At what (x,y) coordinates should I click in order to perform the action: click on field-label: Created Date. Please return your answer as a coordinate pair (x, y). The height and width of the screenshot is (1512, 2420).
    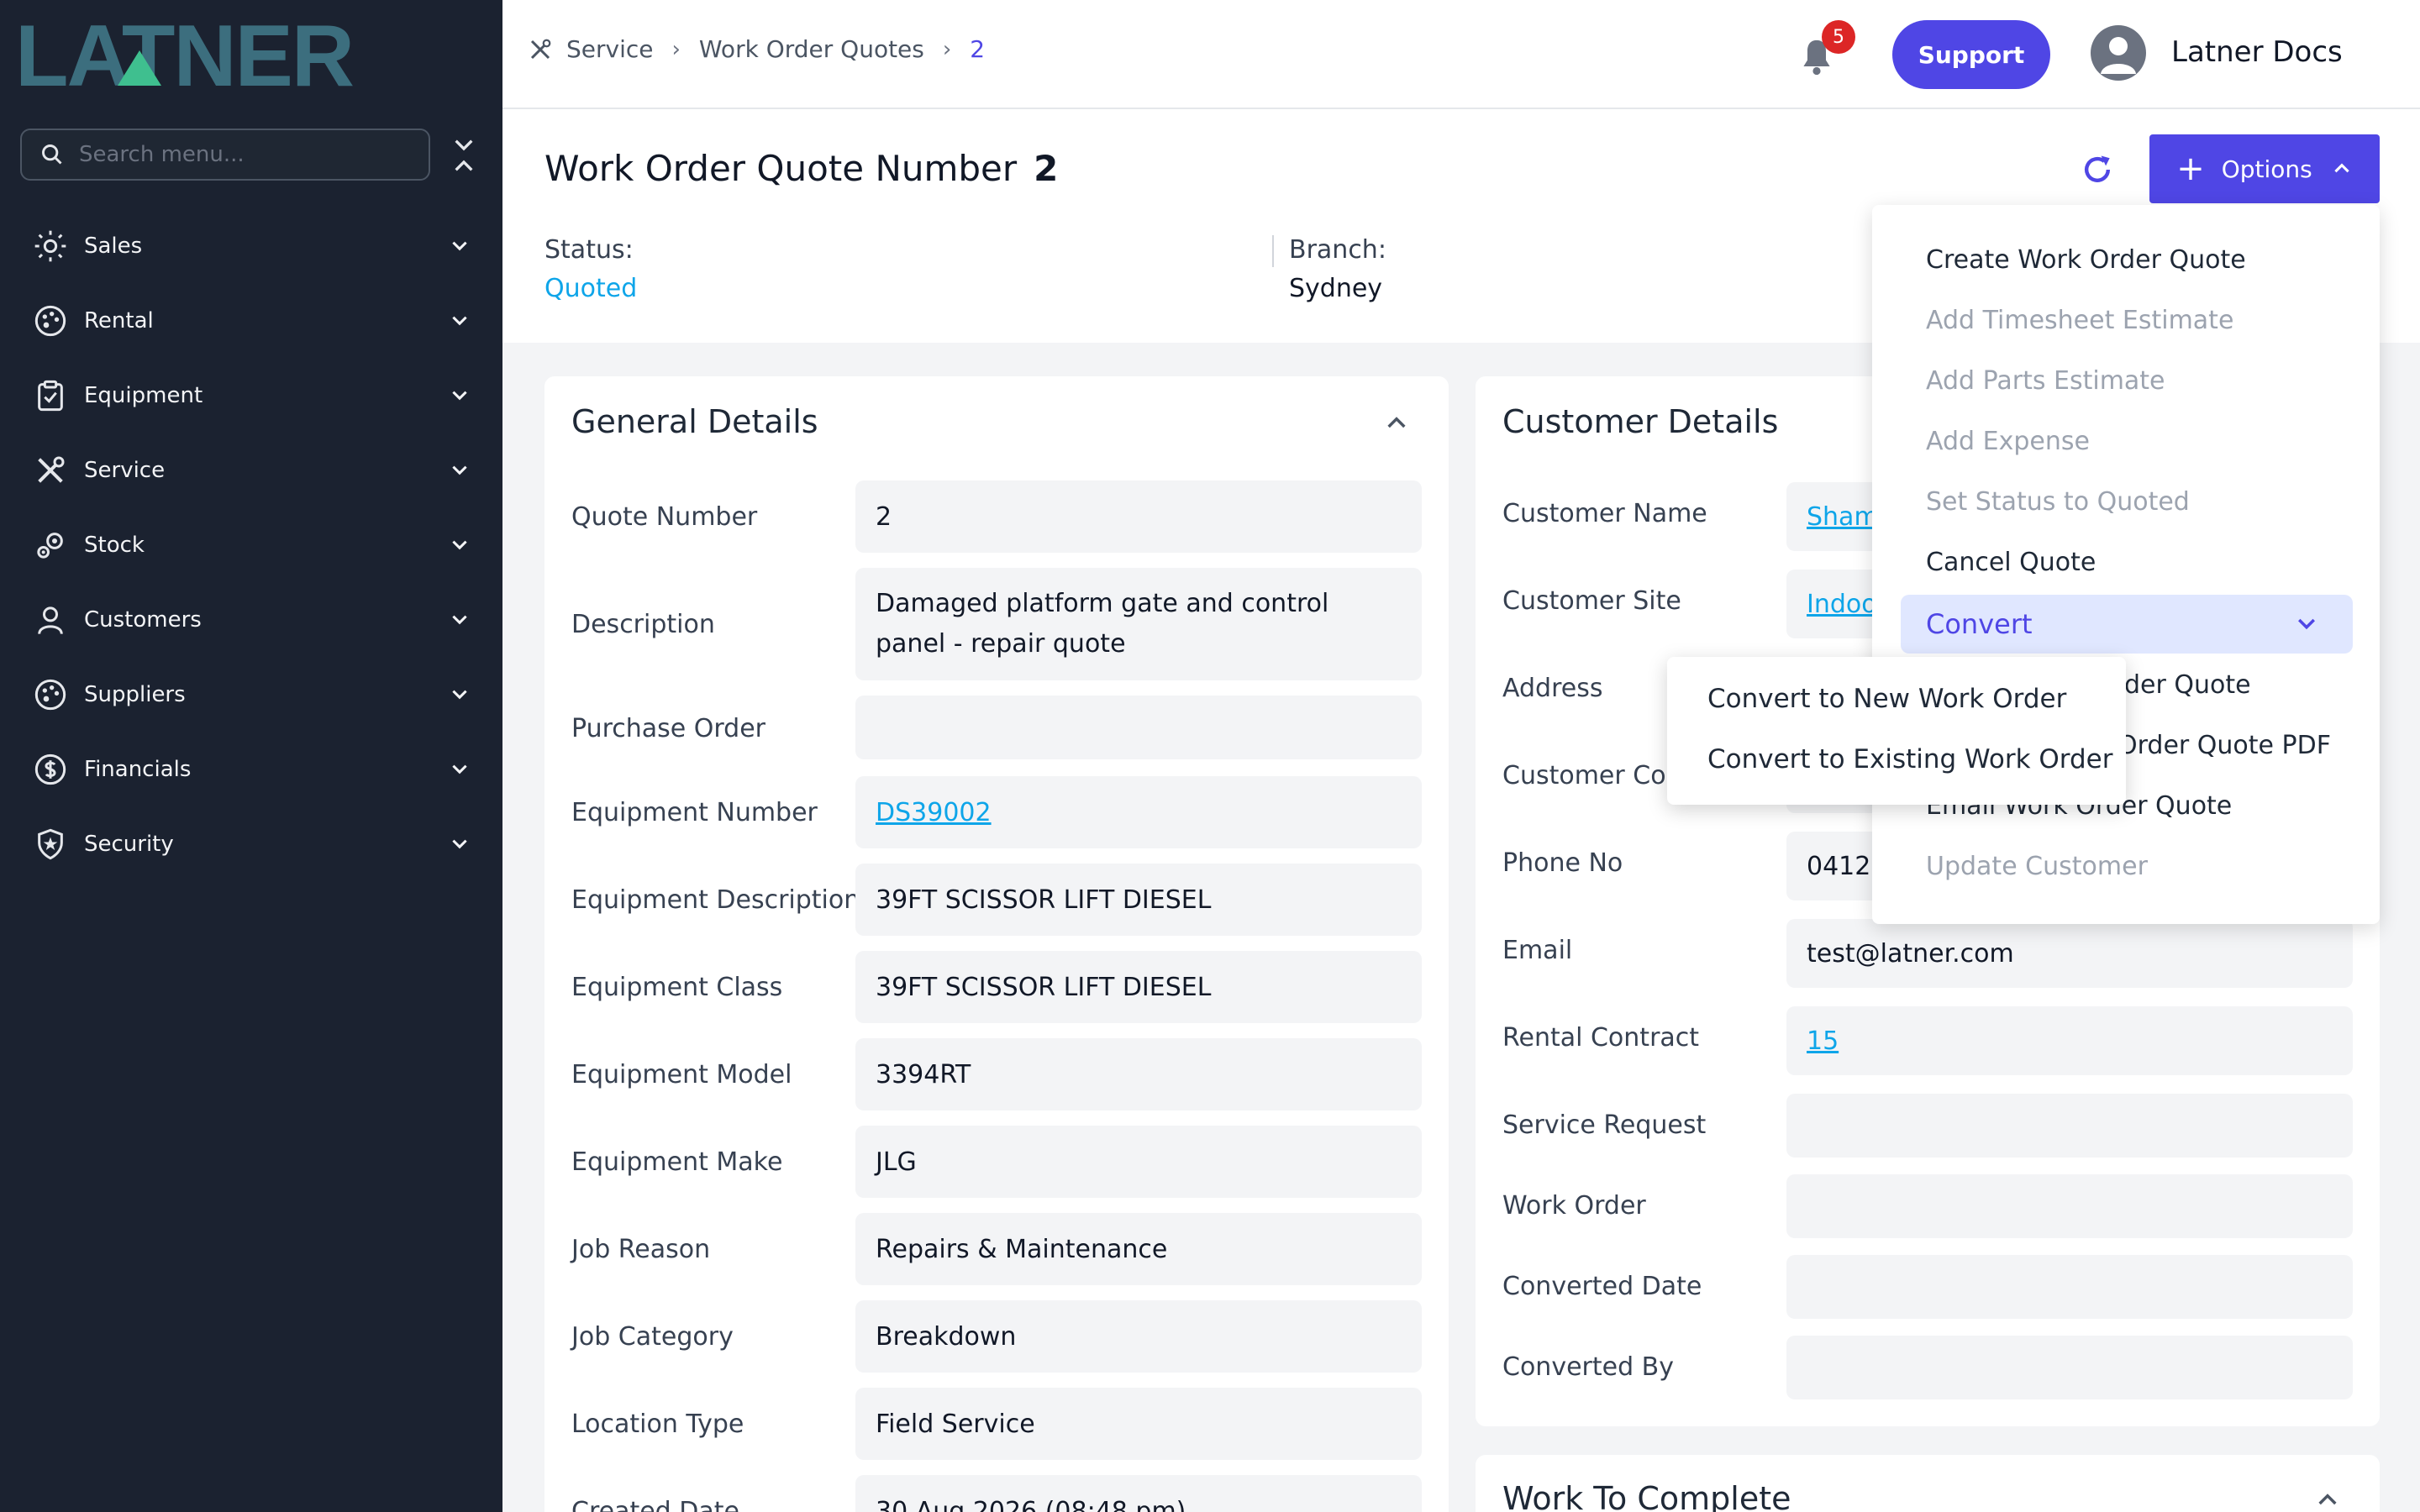
    Looking at the image, I should click on (655, 1504).